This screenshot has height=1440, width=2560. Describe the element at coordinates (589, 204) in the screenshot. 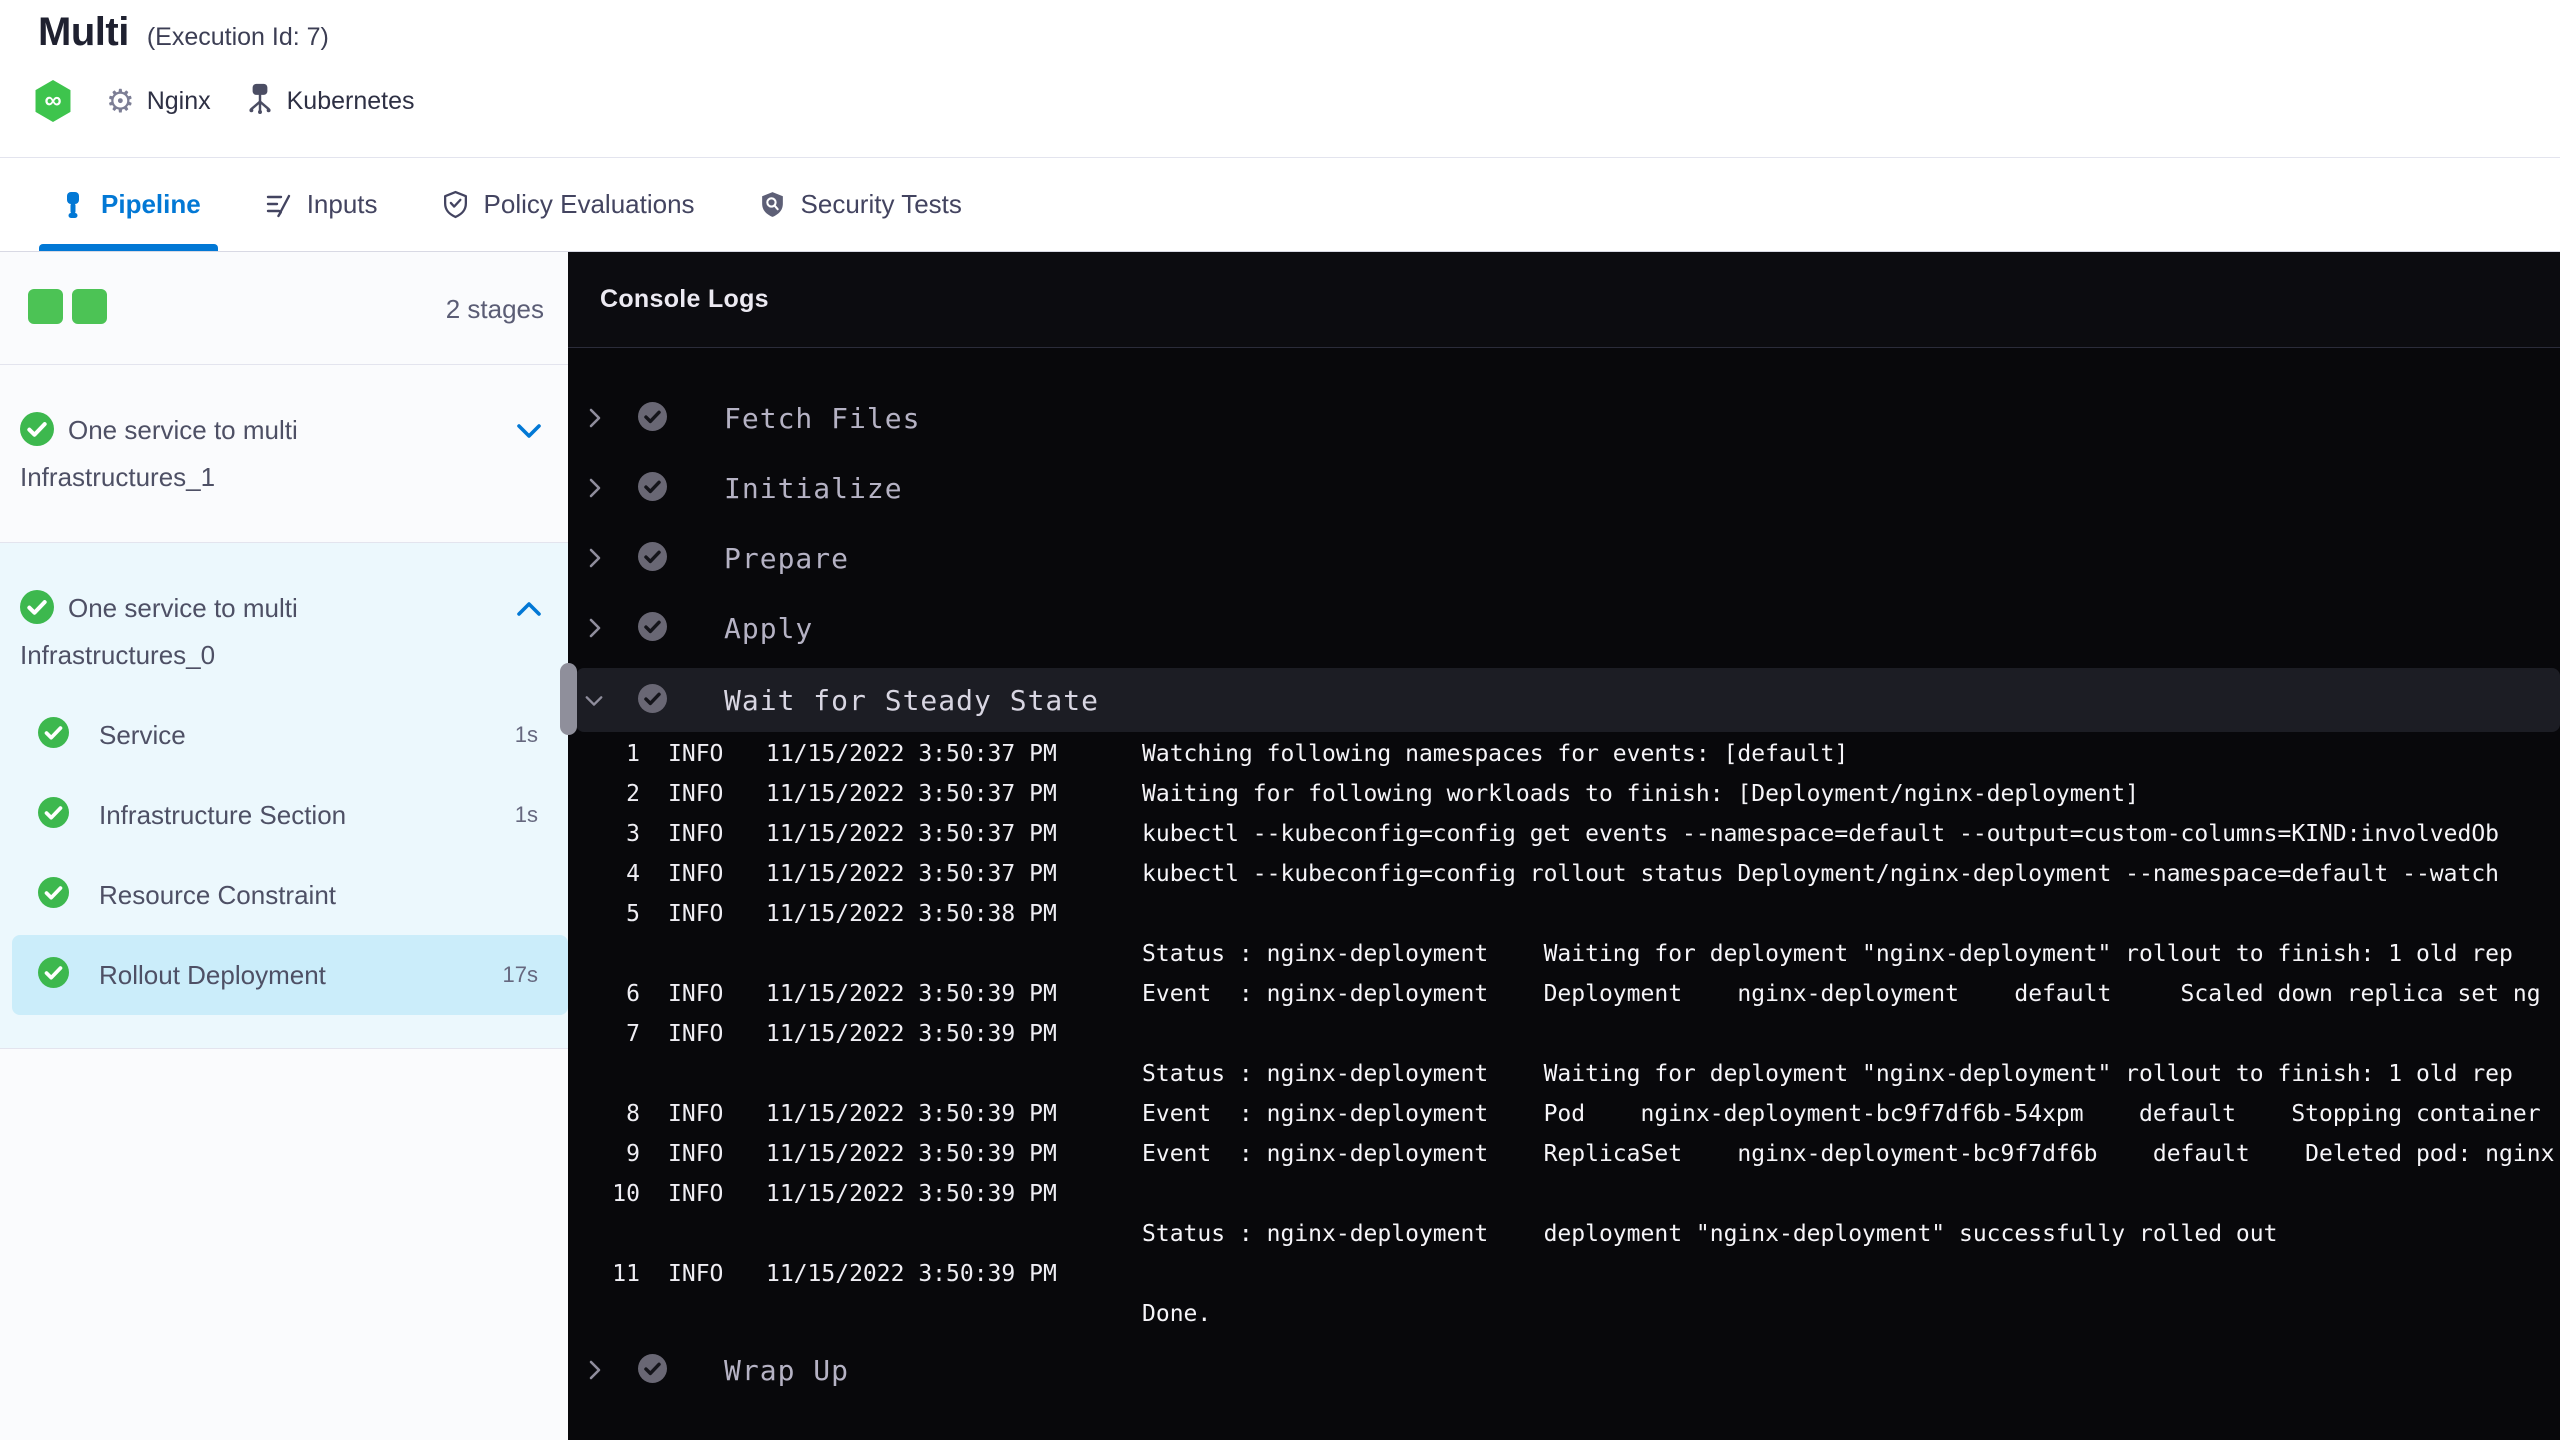

I see `tab-policy-evaluations-label: Policy Evaluations` at that location.